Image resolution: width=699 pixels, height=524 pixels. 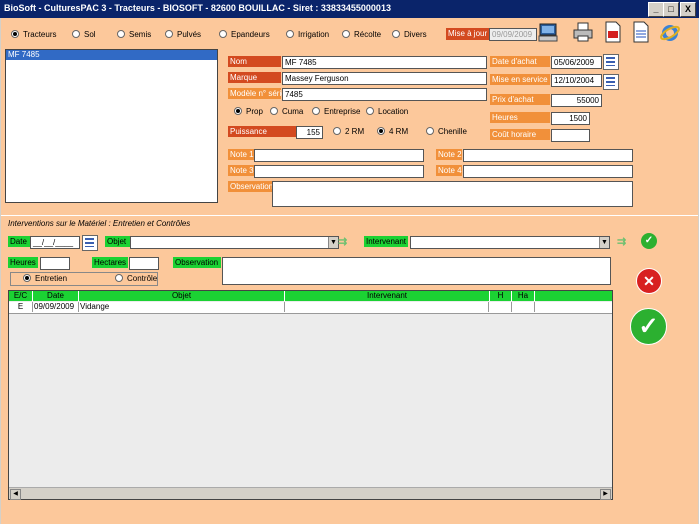 What do you see at coordinates (111, 126) in the screenshot?
I see `tractor-list: MF 7485` at bounding box center [111, 126].